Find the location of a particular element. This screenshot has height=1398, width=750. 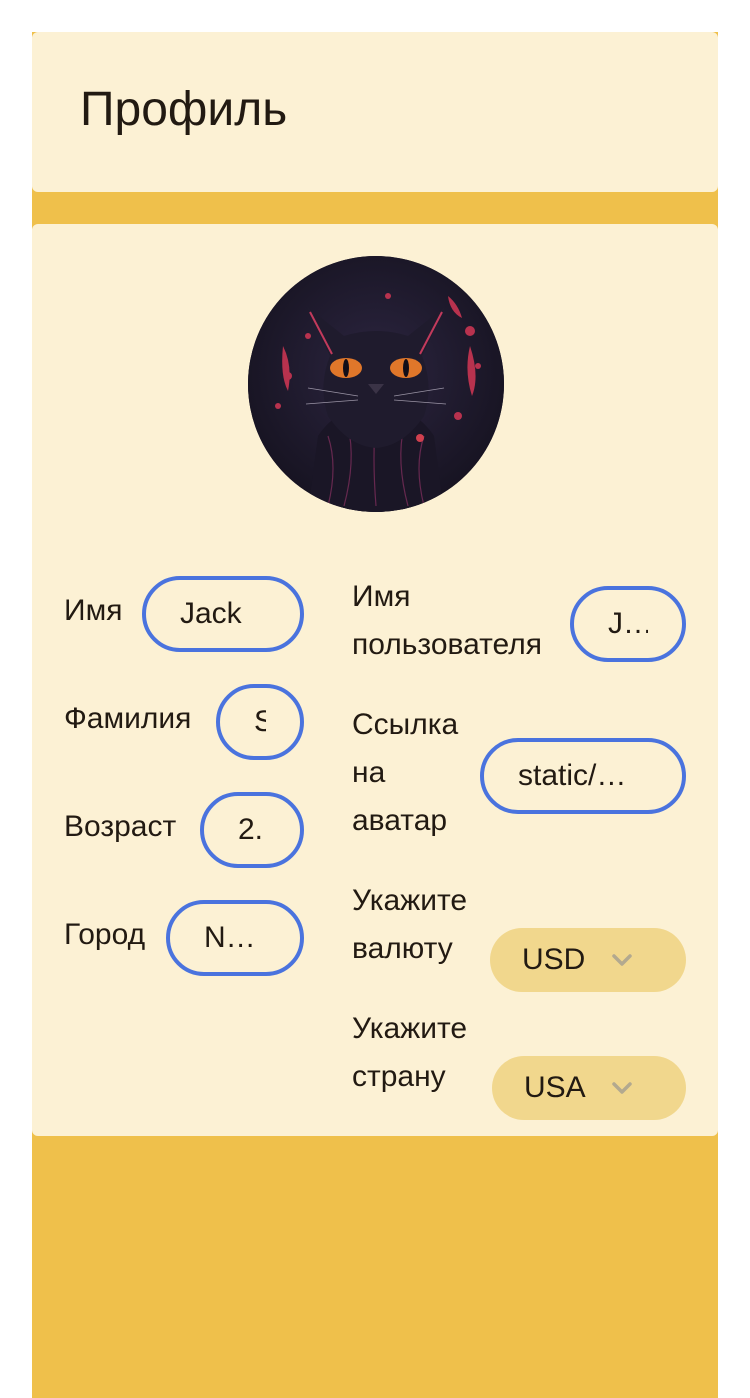

age-label: Возраст is located at coordinates (120, 826).